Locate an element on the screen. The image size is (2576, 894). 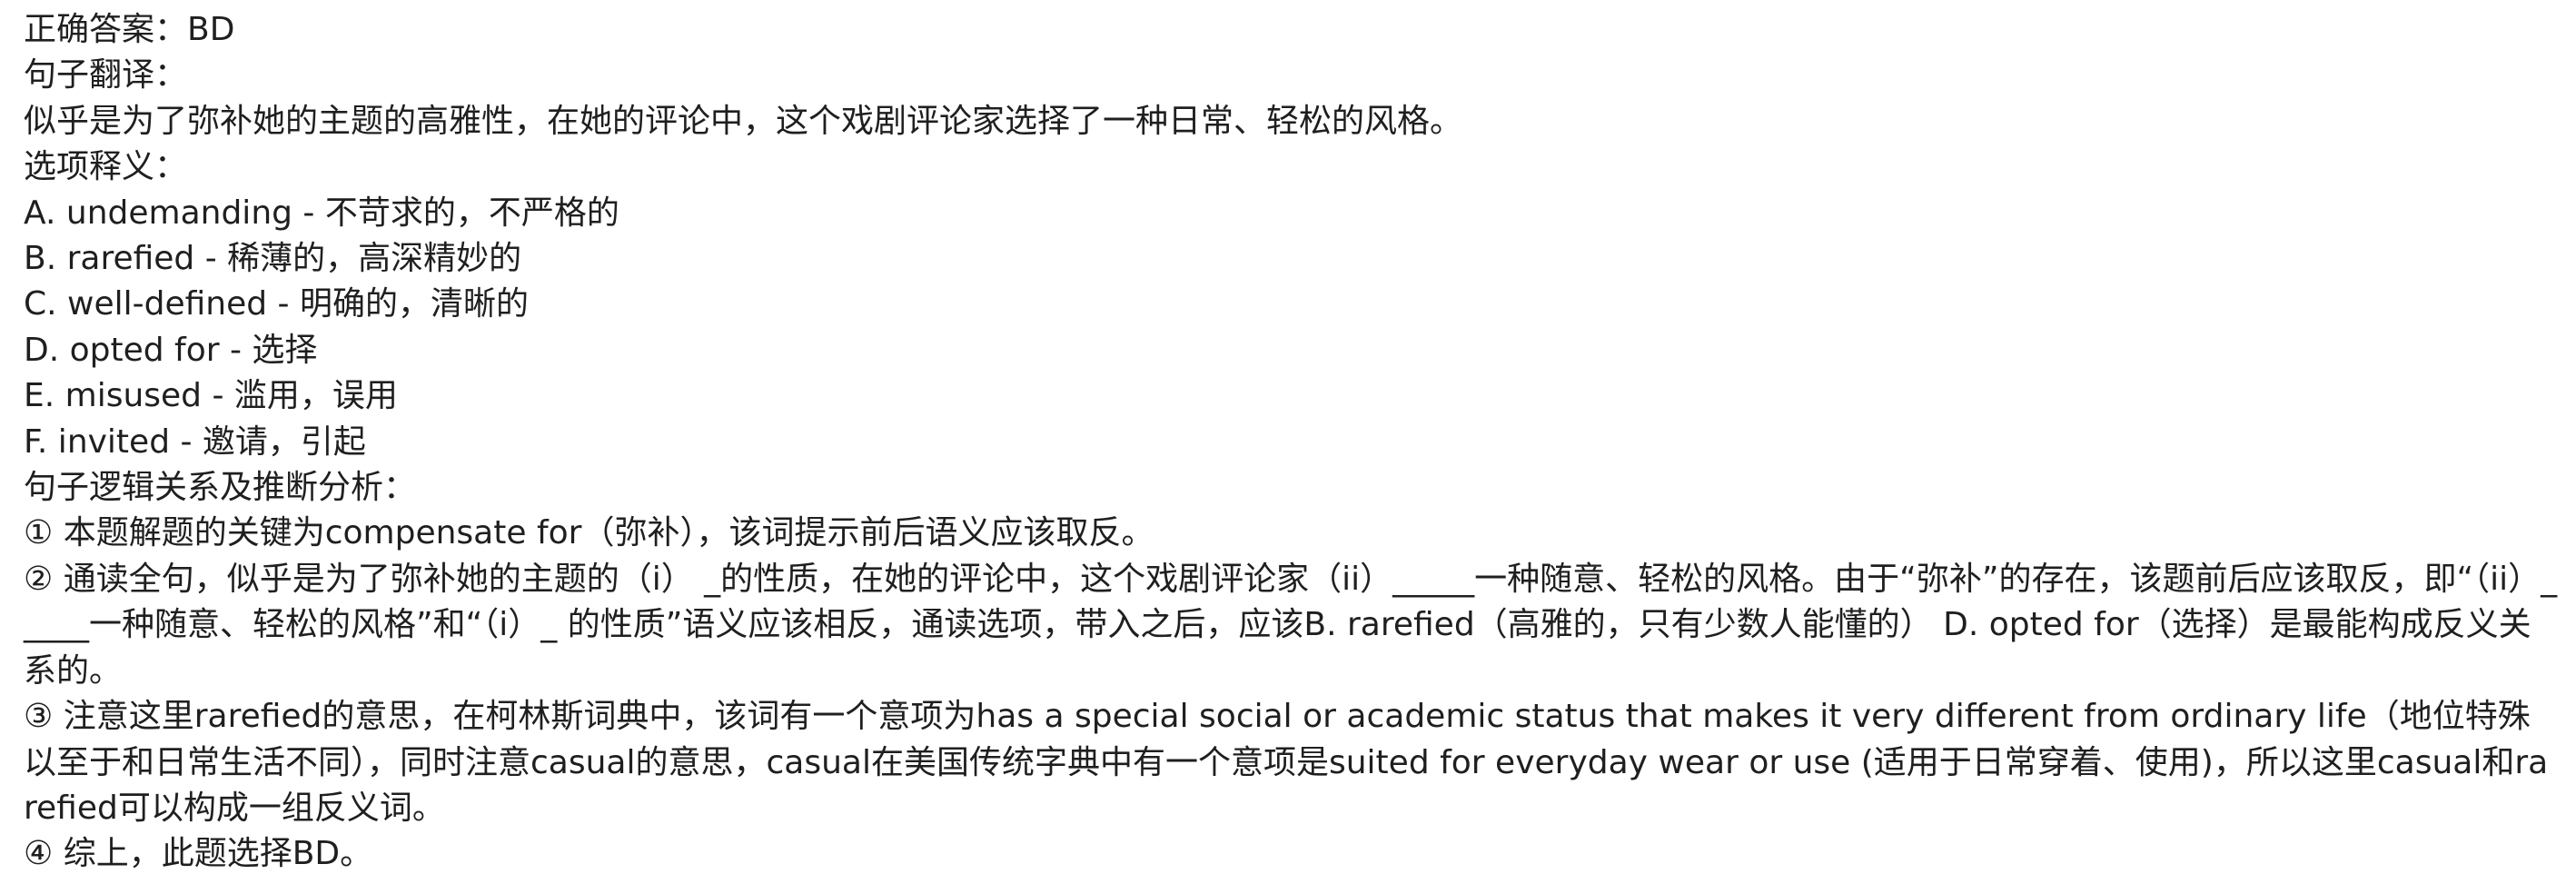
analysis-heading: 句子逻辑关系及推断分析： is located at coordinates (220, 488).